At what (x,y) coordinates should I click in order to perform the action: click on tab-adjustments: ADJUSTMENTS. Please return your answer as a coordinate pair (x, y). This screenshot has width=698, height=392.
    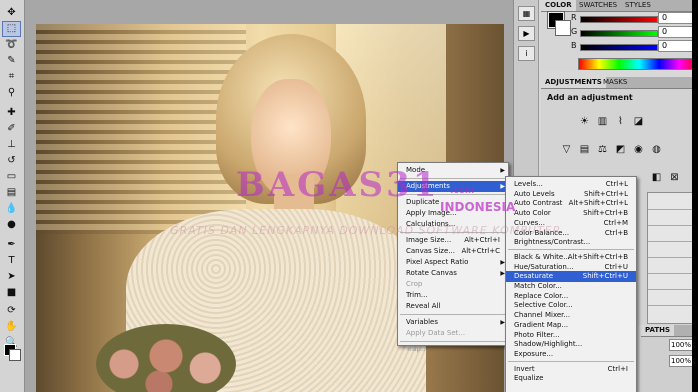
    Looking at the image, I should click on (573, 82).